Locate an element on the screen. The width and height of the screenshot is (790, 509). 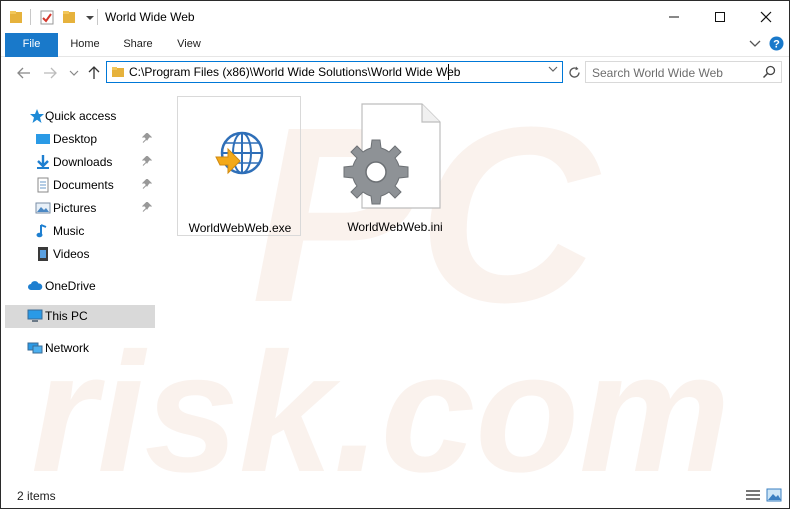
file-name: WorldWebWeb.ini is located at coordinates (395, 227).